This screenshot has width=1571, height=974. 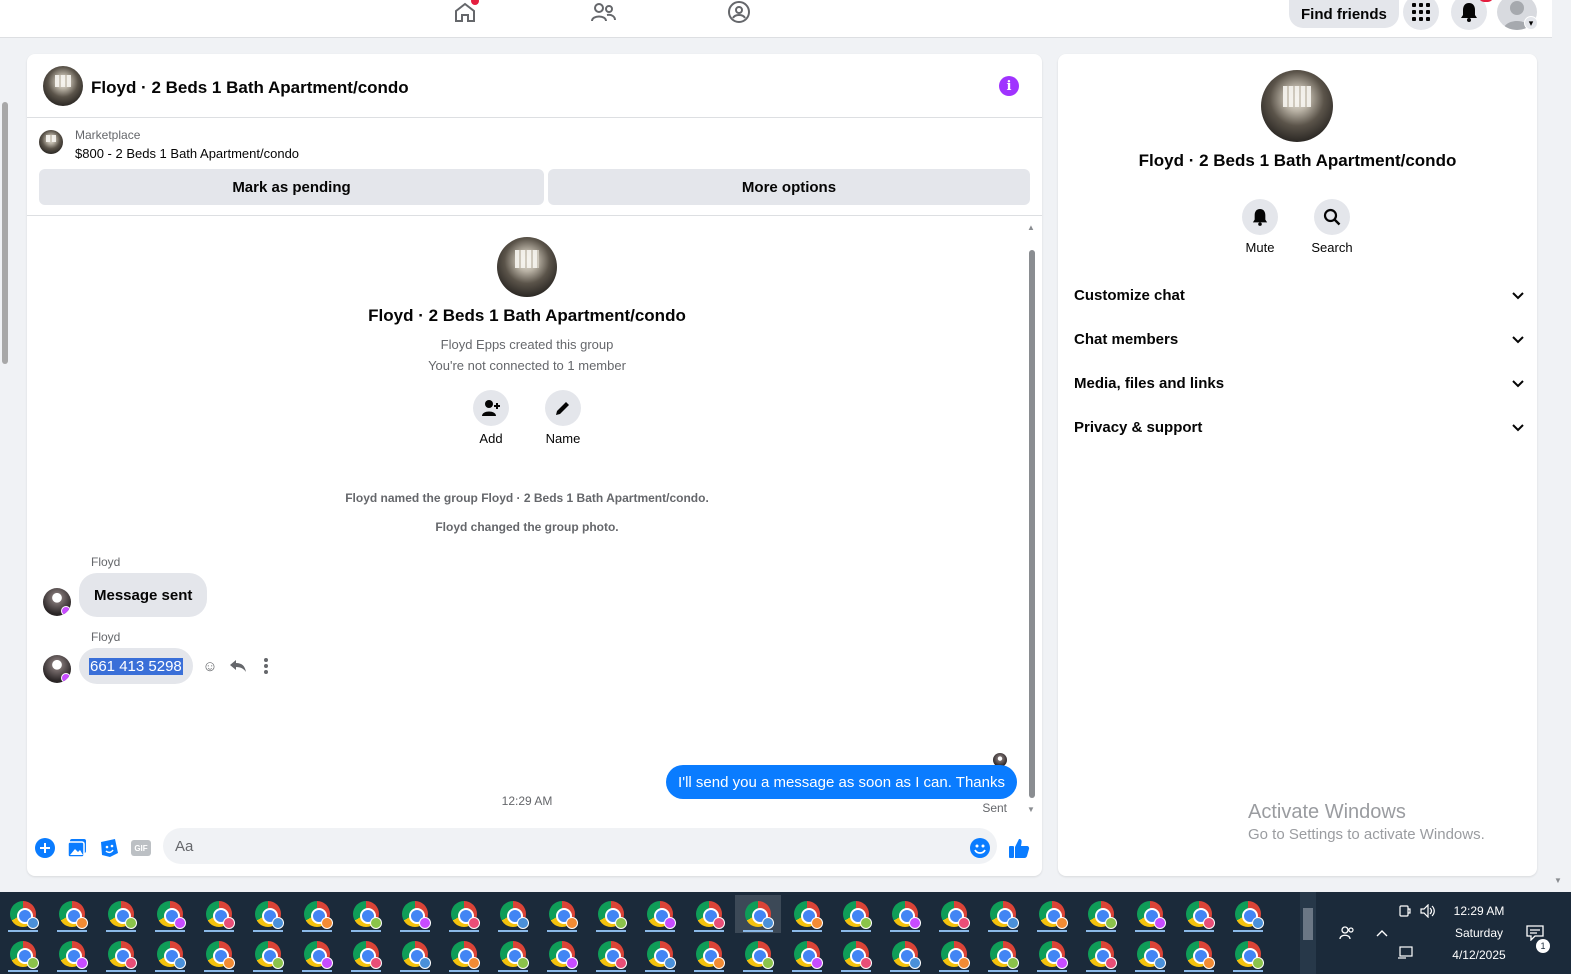 What do you see at coordinates (141, 848) in the screenshot?
I see `gif-icon: GIF` at bounding box center [141, 848].